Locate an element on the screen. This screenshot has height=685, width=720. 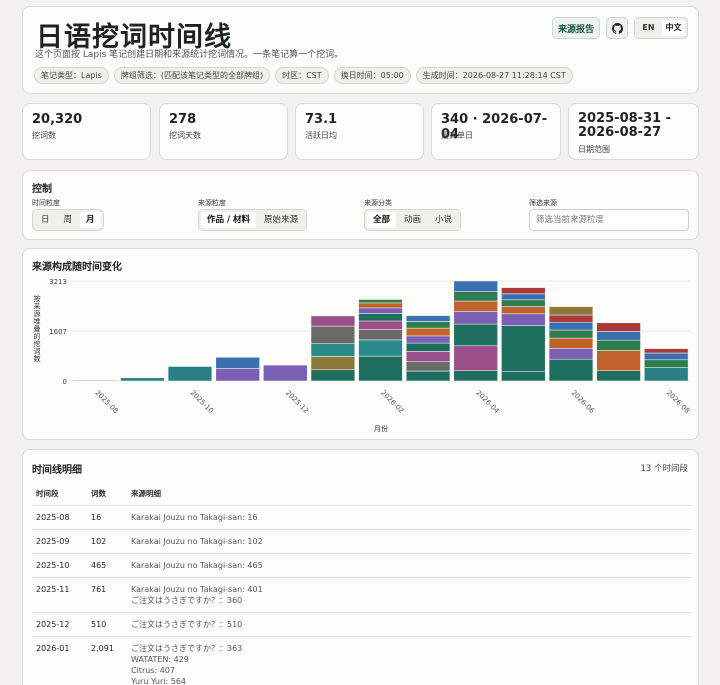
granularity-week: 周 is located at coordinates (68, 220).